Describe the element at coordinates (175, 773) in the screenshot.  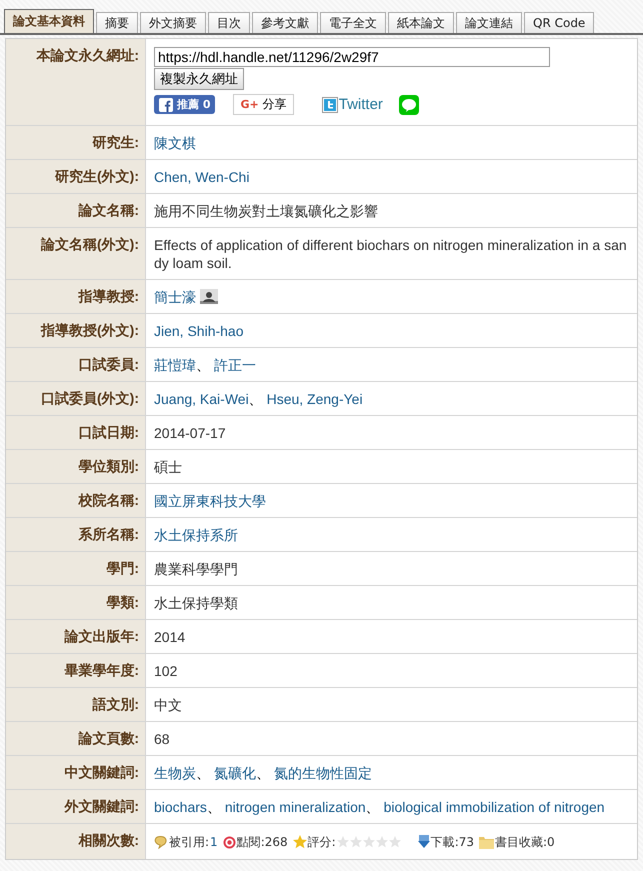
I see `value-link: 生物炭` at that location.